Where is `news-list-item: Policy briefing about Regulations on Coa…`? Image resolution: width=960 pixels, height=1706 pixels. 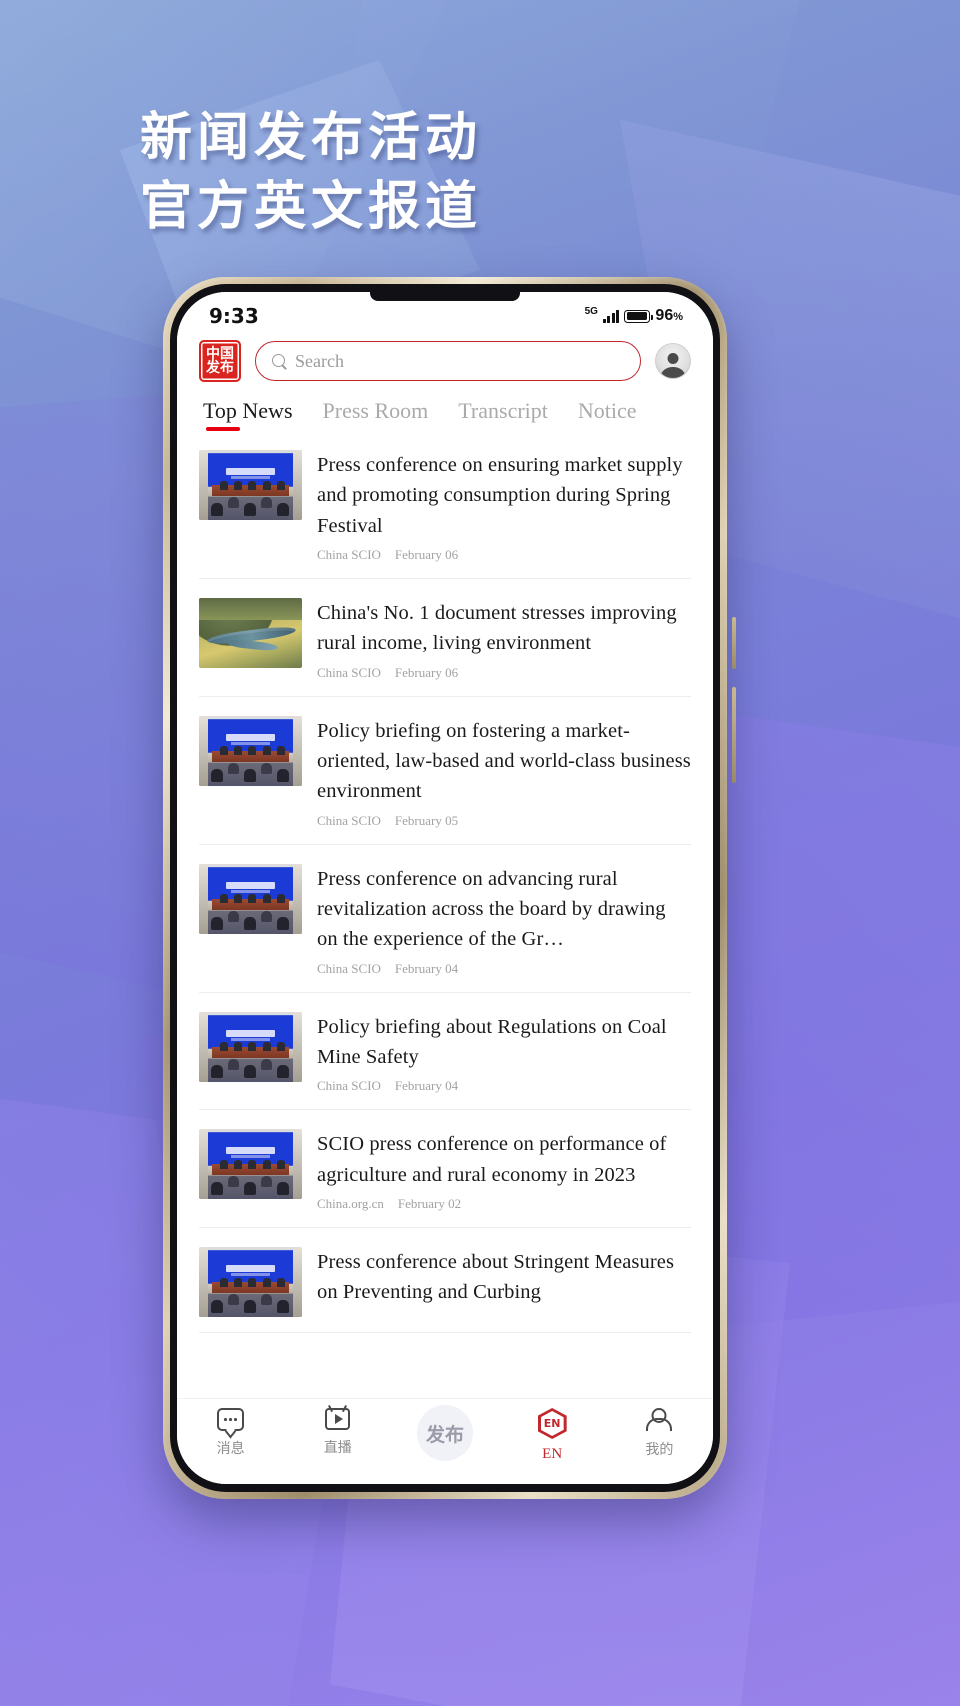
news-list-item: Policy briefing about Regulations on Coa… is located at coordinates (445, 1052).